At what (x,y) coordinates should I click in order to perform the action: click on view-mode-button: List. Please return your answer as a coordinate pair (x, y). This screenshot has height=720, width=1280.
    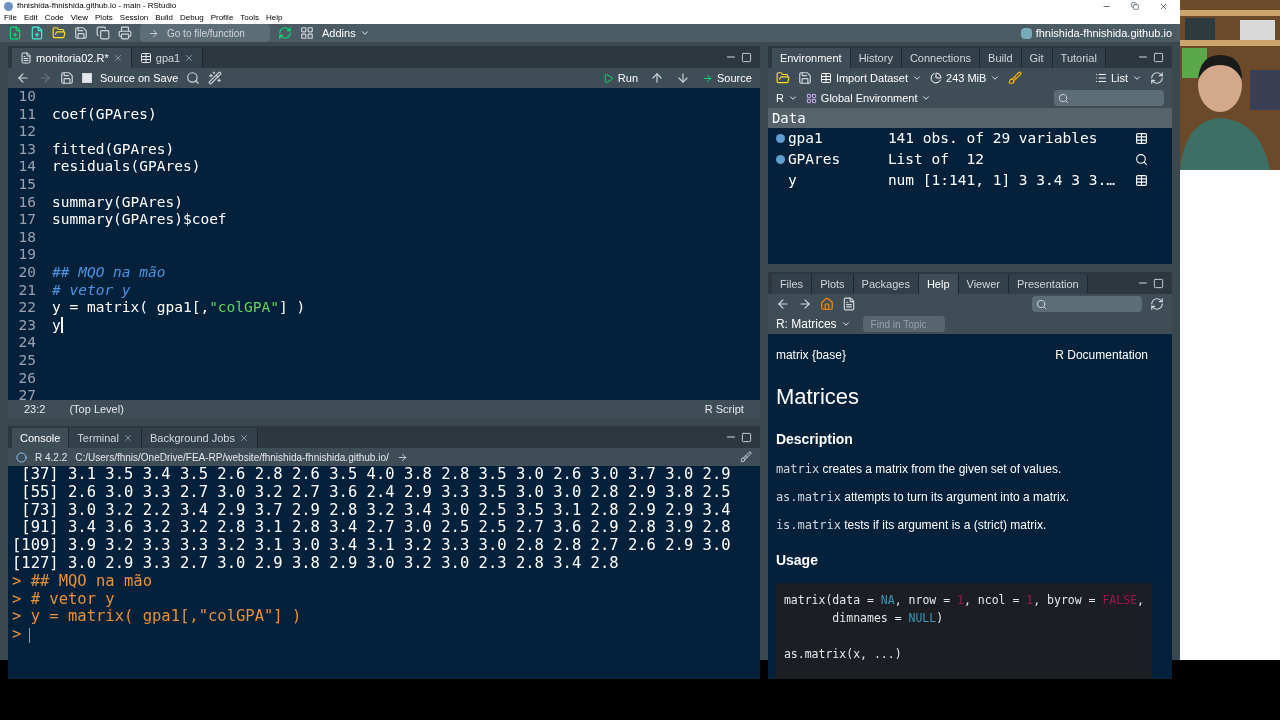
    Looking at the image, I should click on (1118, 78).